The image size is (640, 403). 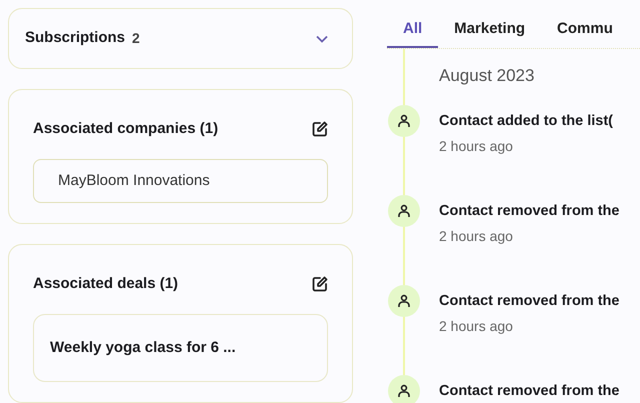 I want to click on subscriptions-panel: Subscriptions 2, so click(x=180, y=38).